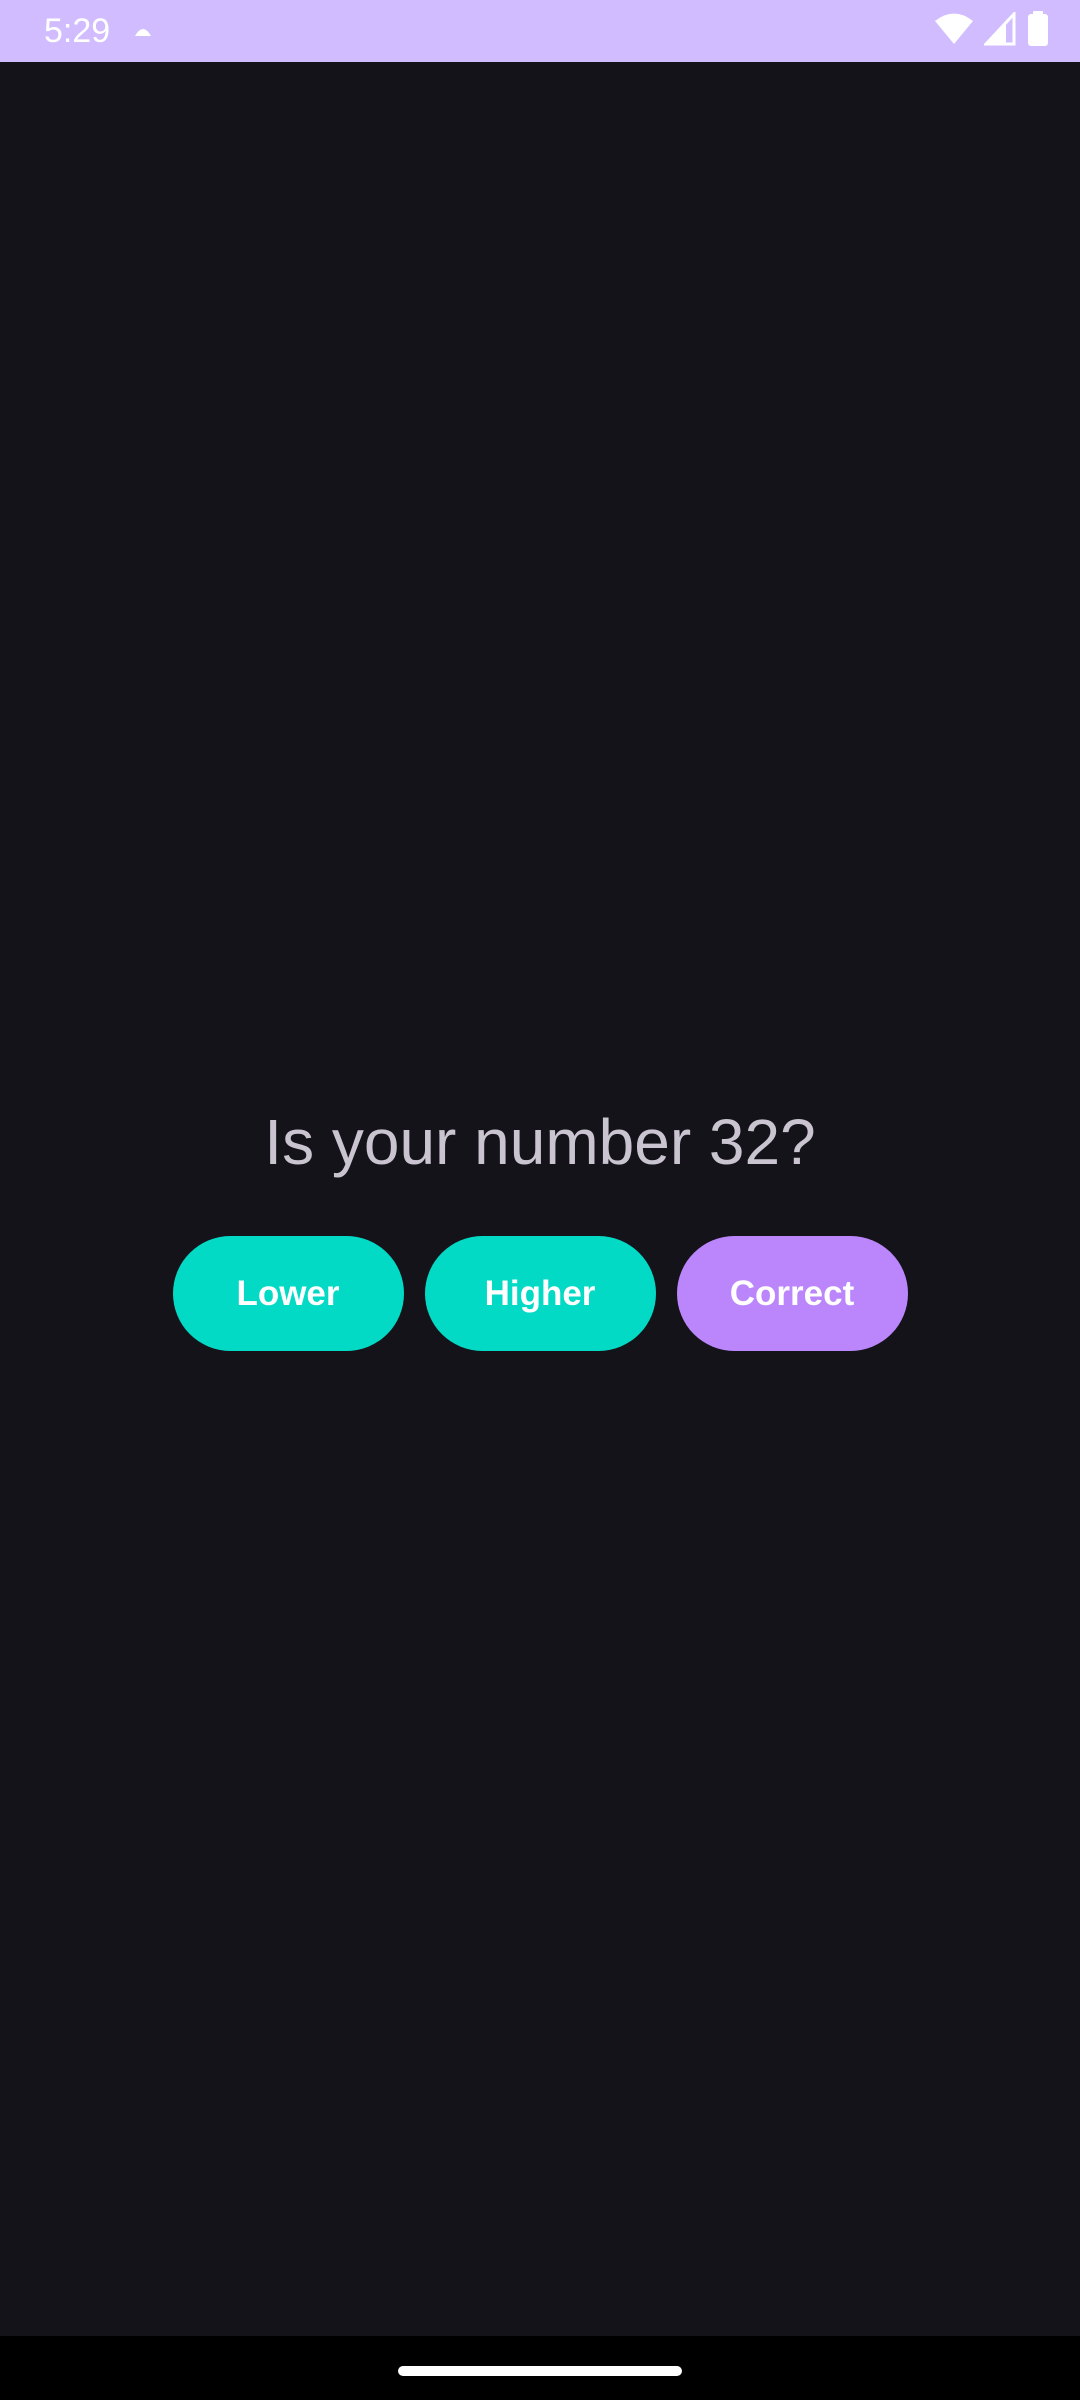  I want to click on higher-button: Higher, so click(540, 1293).